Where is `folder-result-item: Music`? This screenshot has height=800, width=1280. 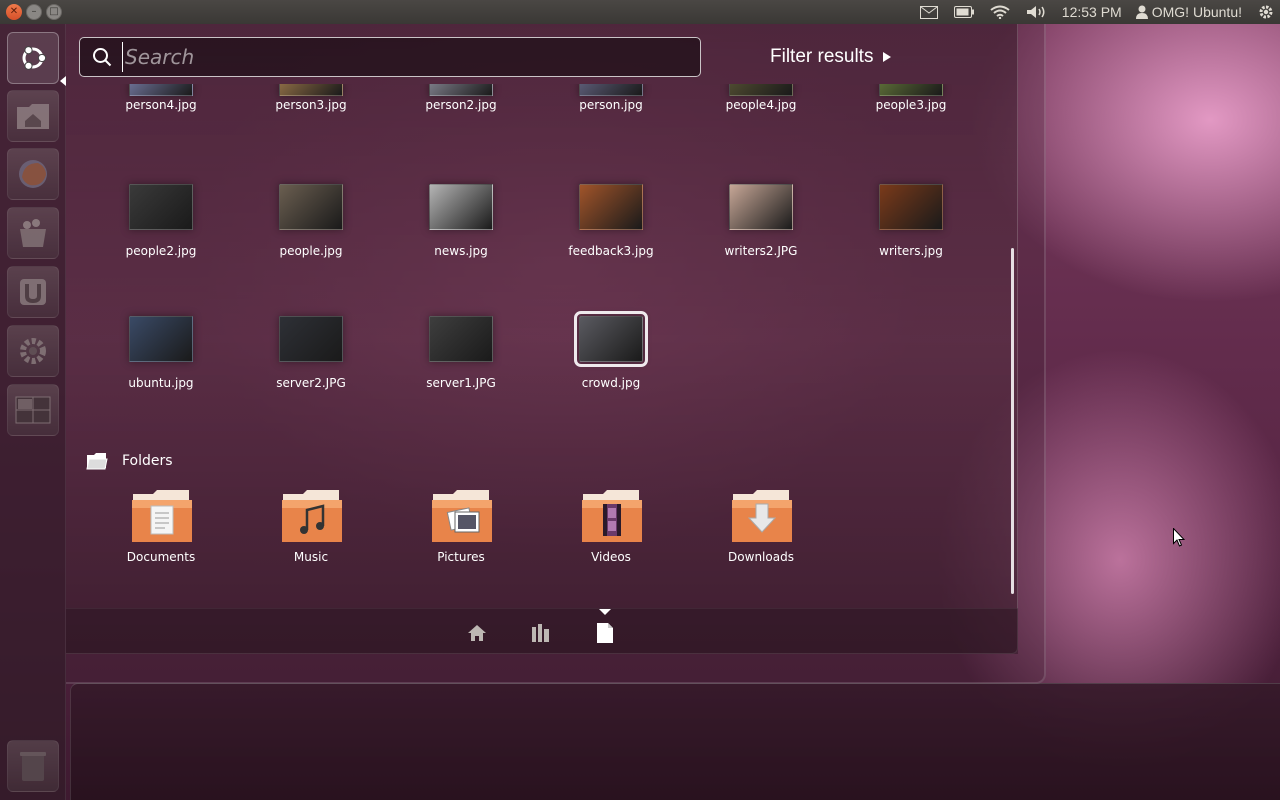 folder-result-item: Music is located at coordinates (311, 533).